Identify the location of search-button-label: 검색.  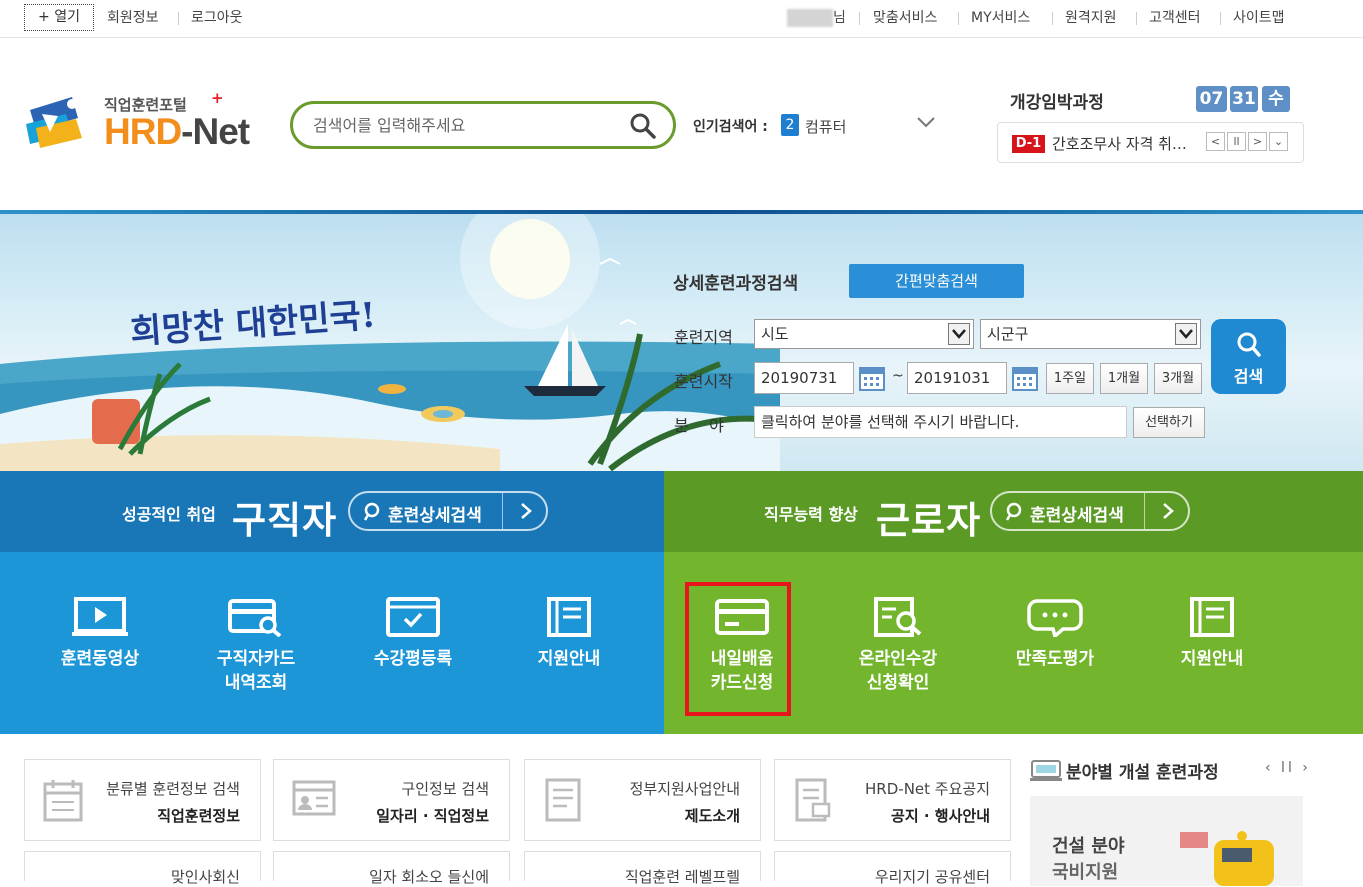
(1248, 376).